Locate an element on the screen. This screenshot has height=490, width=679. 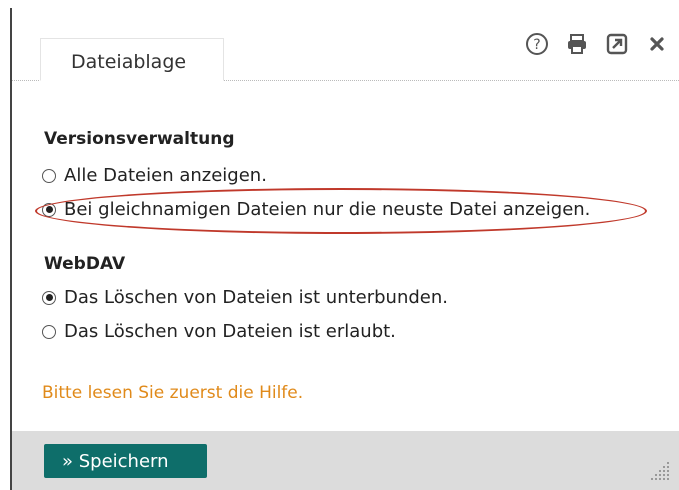
help-button: ? is located at coordinates (537, 44).